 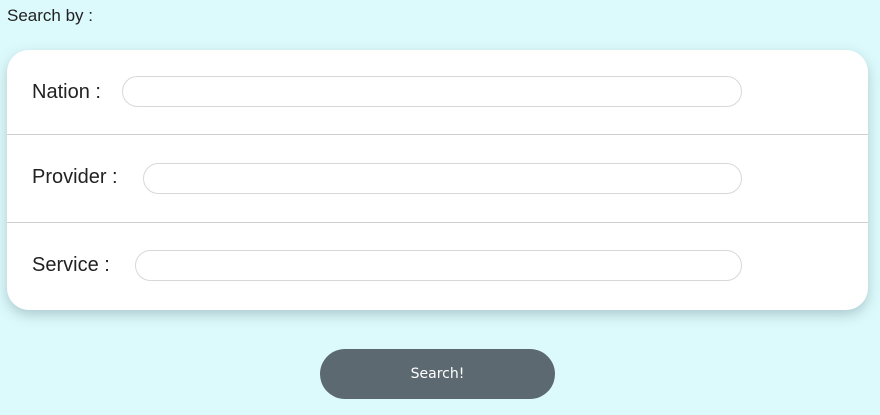 I want to click on service-label: Service :, so click(x=71, y=264).